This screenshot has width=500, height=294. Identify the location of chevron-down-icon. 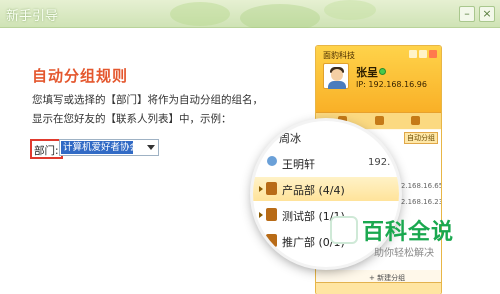
(151, 147).